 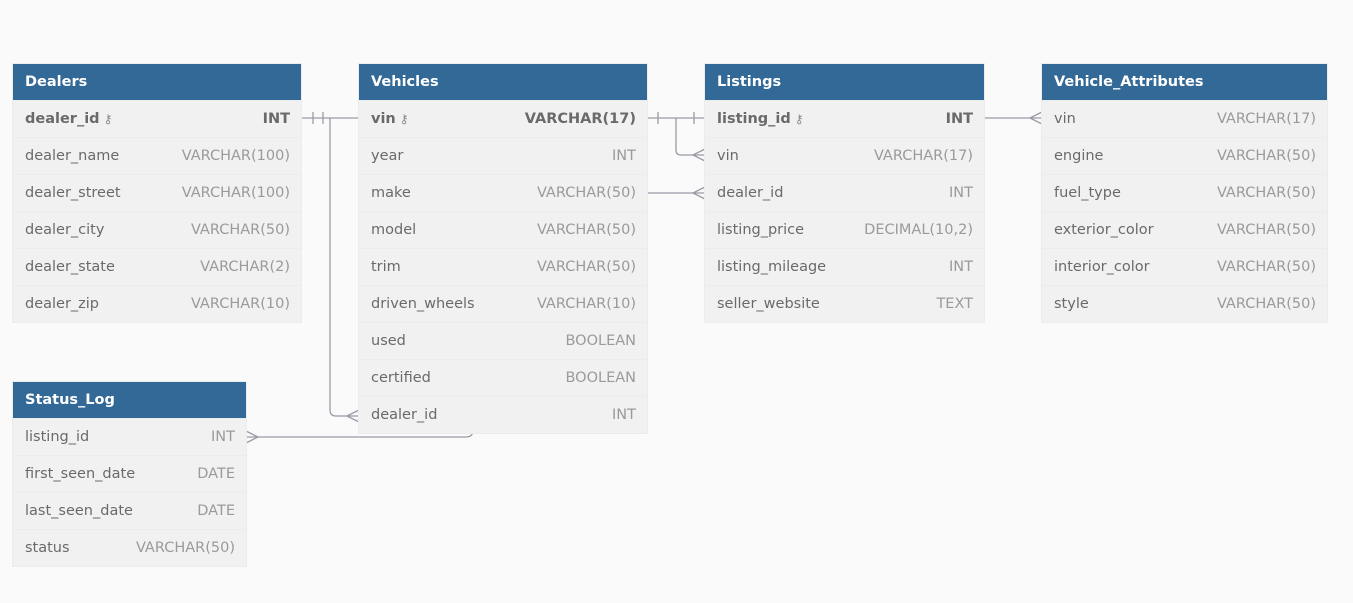 I want to click on column-name-wrap: year, so click(x=387, y=156).